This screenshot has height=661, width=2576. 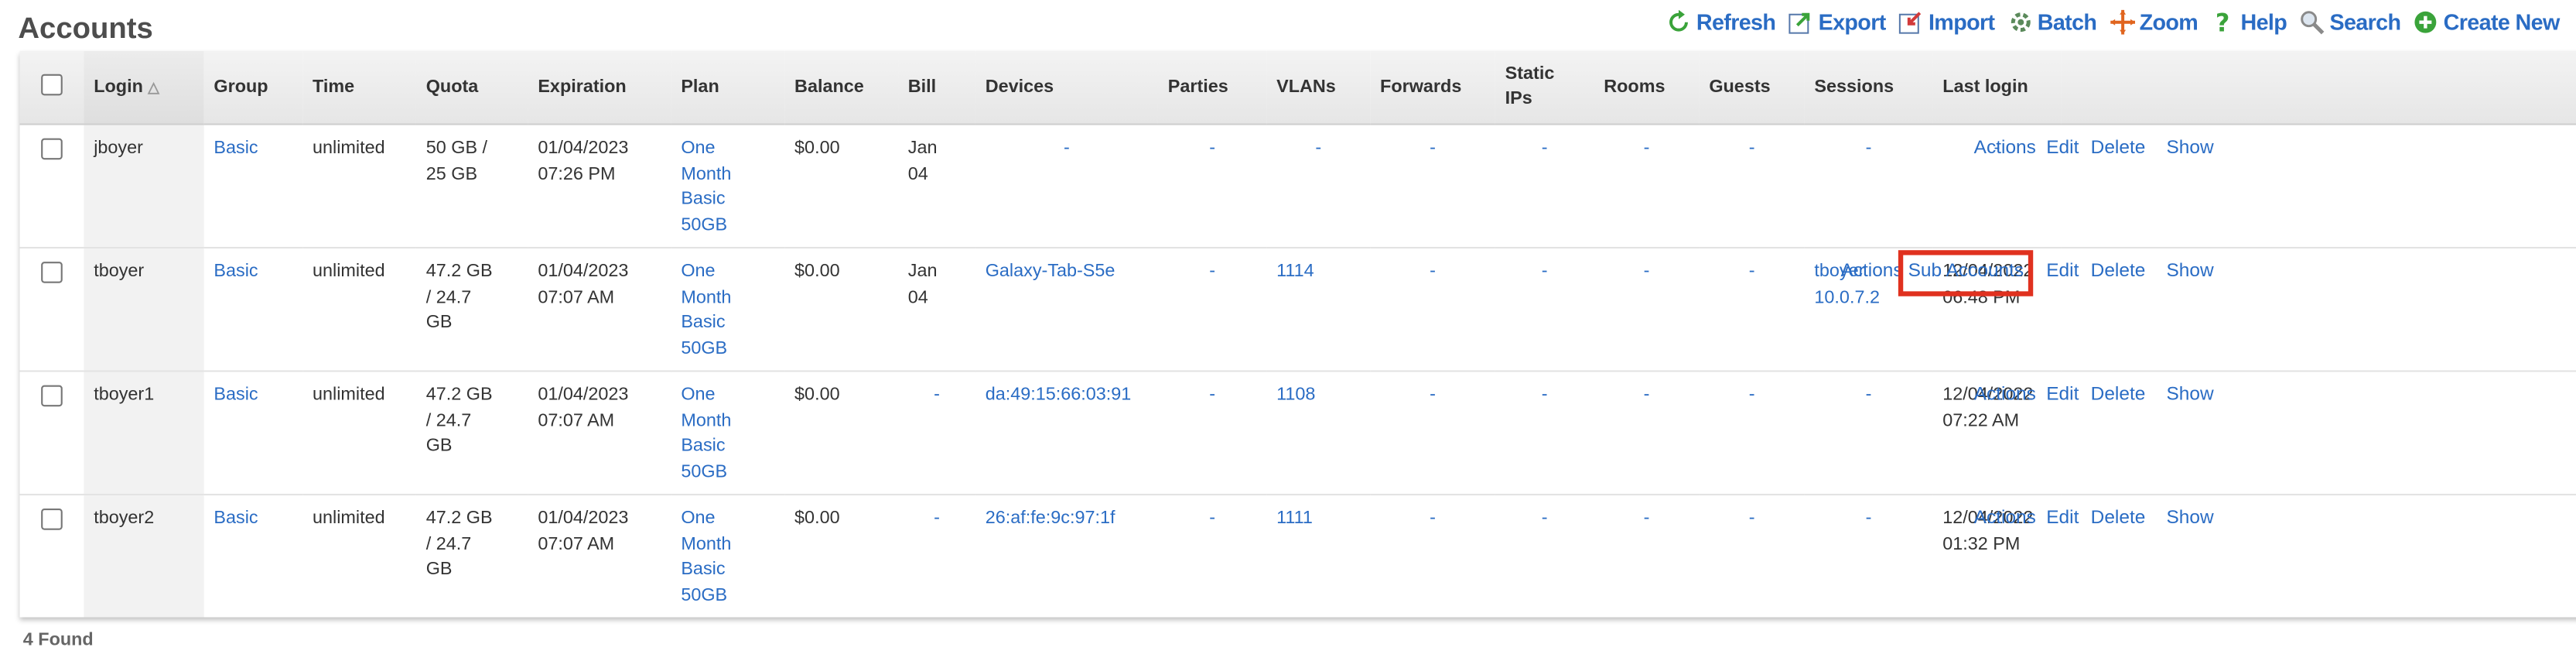 I want to click on forwards-cell: -, so click(x=1432, y=433).